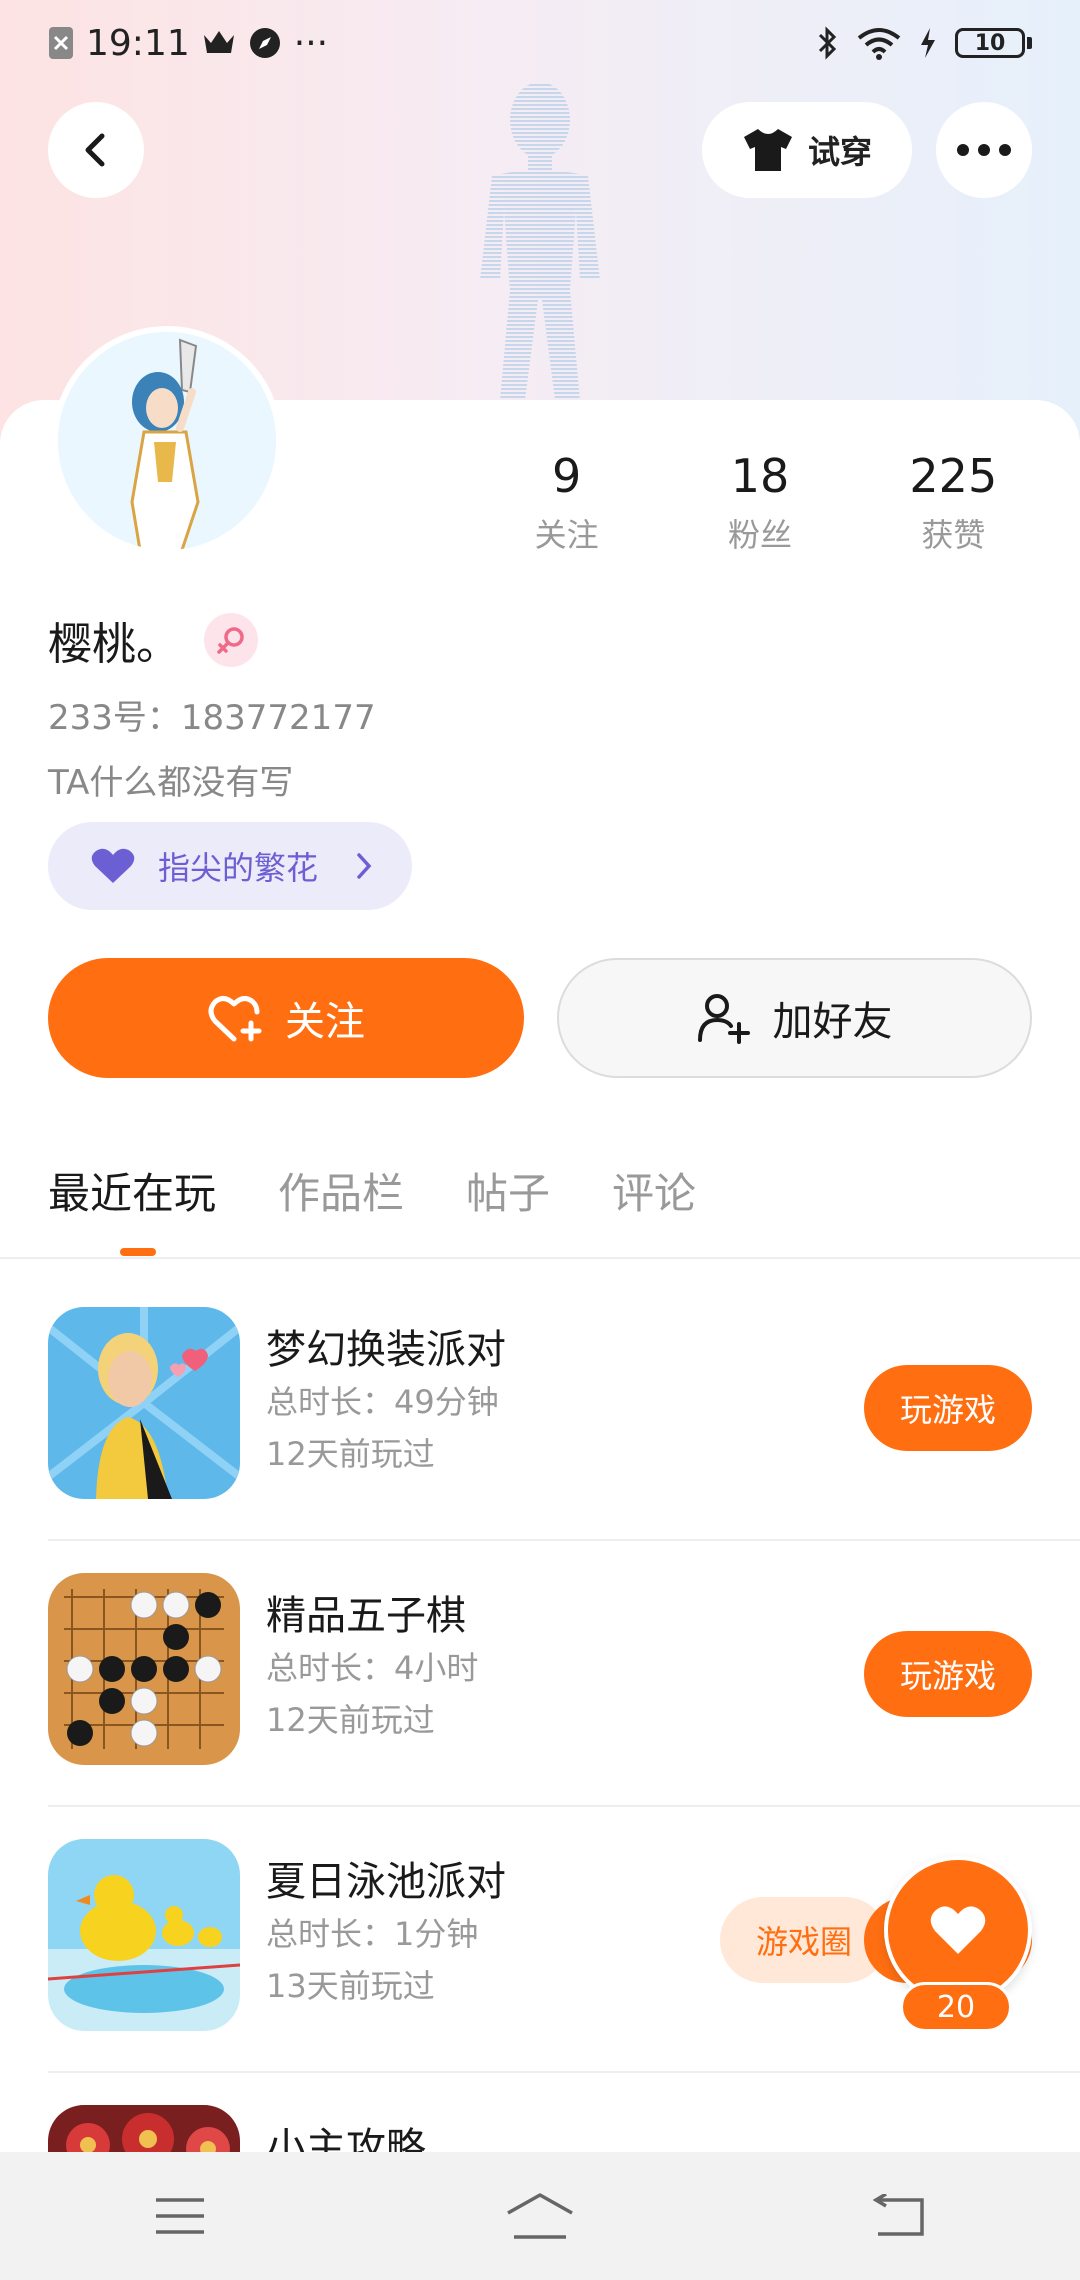 This screenshot has width=1080, height=2280. Describe the element at coordinates (341, 1190) in the screenshot. I see `tab-works: 作品栏` at that location.